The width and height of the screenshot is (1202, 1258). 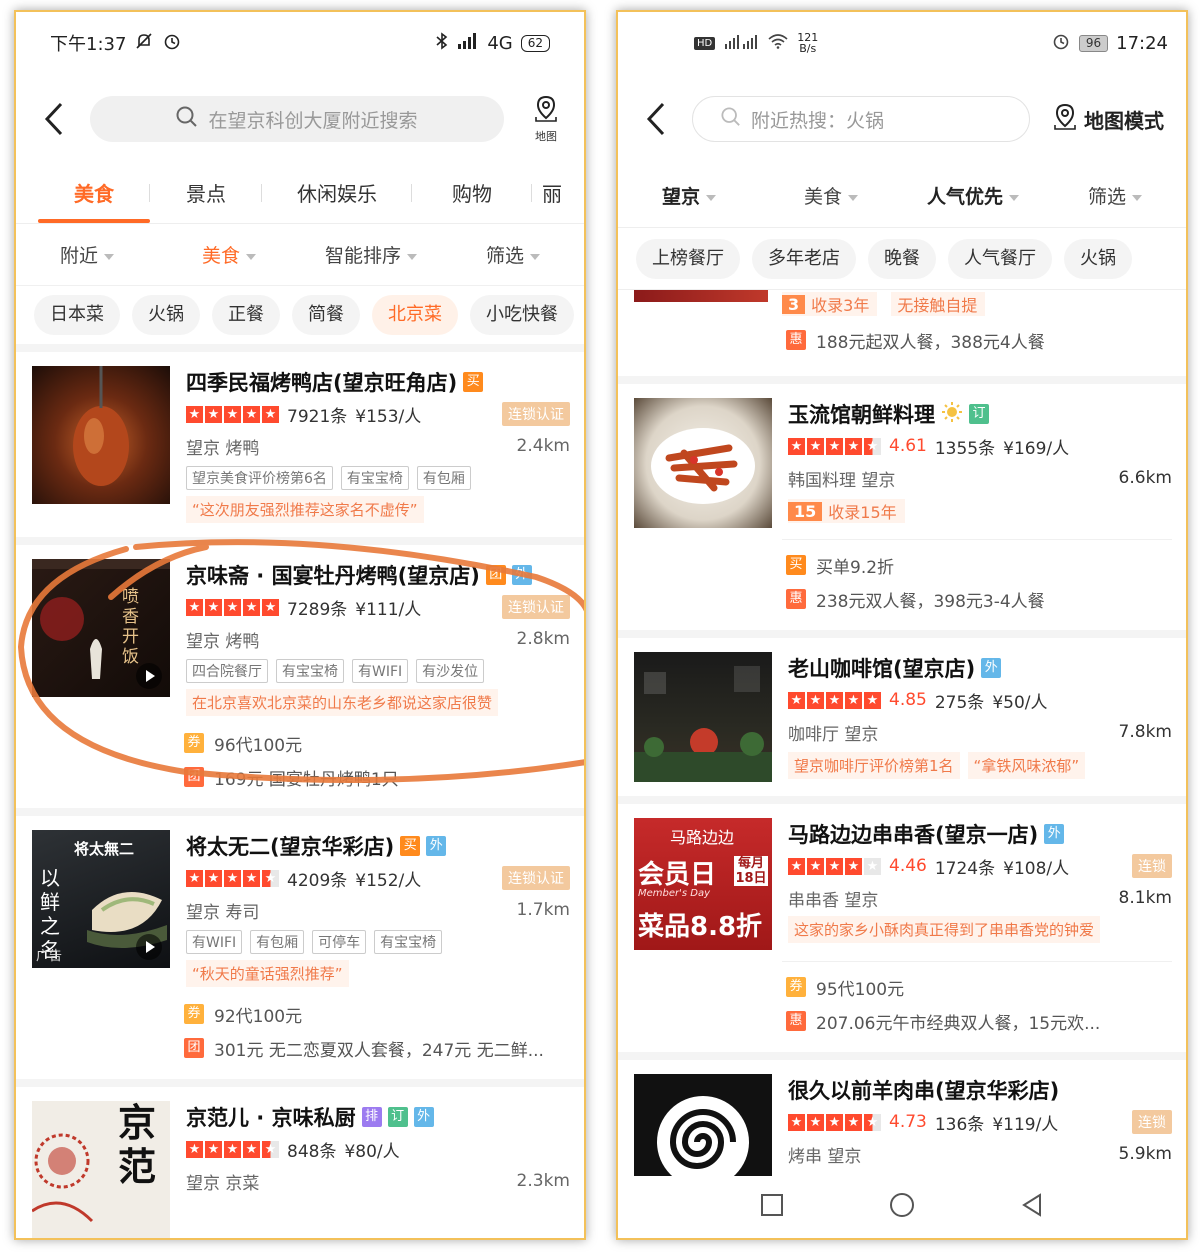 What do you see at coordinates (1000, 258) in the screenshot?
I see `chip-popular: 人气餐厅` at bounding box center [1000, 258].